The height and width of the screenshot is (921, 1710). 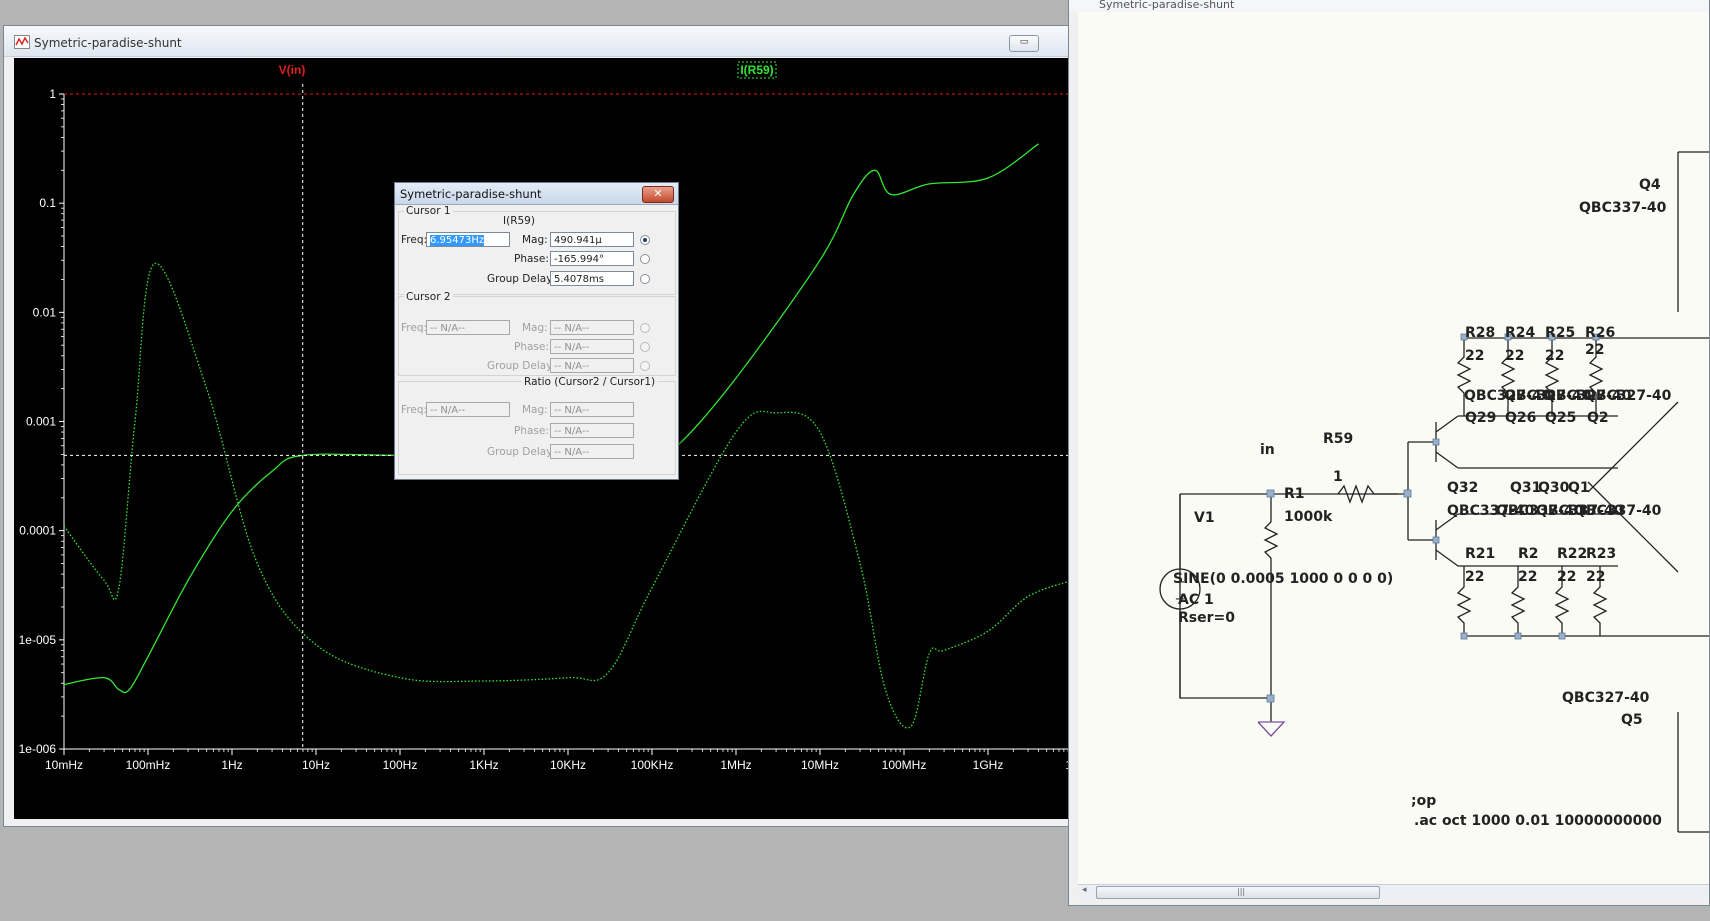 I want to click on group-delay2-label: Group Delay:, so click(x=521, y=366).